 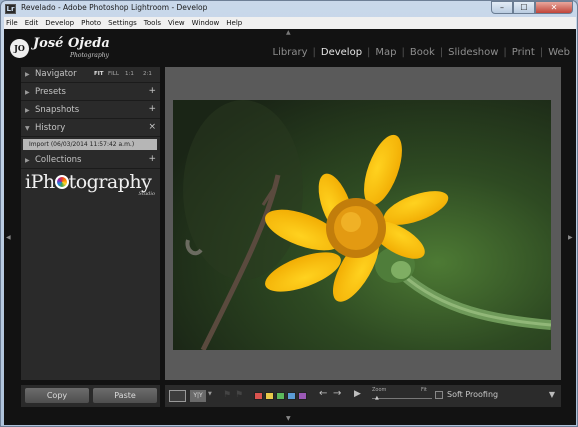 What do you see at coordinates (59, 23) in the screenshot?
I see `menu-develop: Develop` at bounding box center [59, 23].